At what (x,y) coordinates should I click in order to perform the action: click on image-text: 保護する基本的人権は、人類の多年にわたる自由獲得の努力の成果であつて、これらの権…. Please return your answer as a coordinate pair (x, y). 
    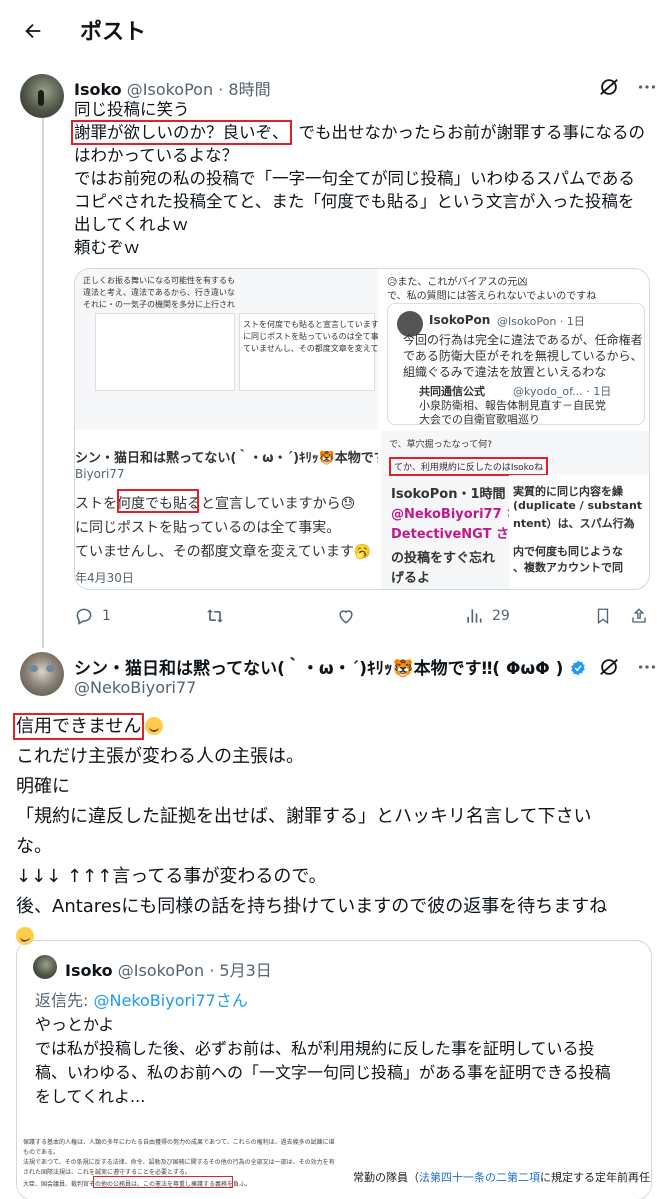
    Looking at the image, I should click on (206, 1142).